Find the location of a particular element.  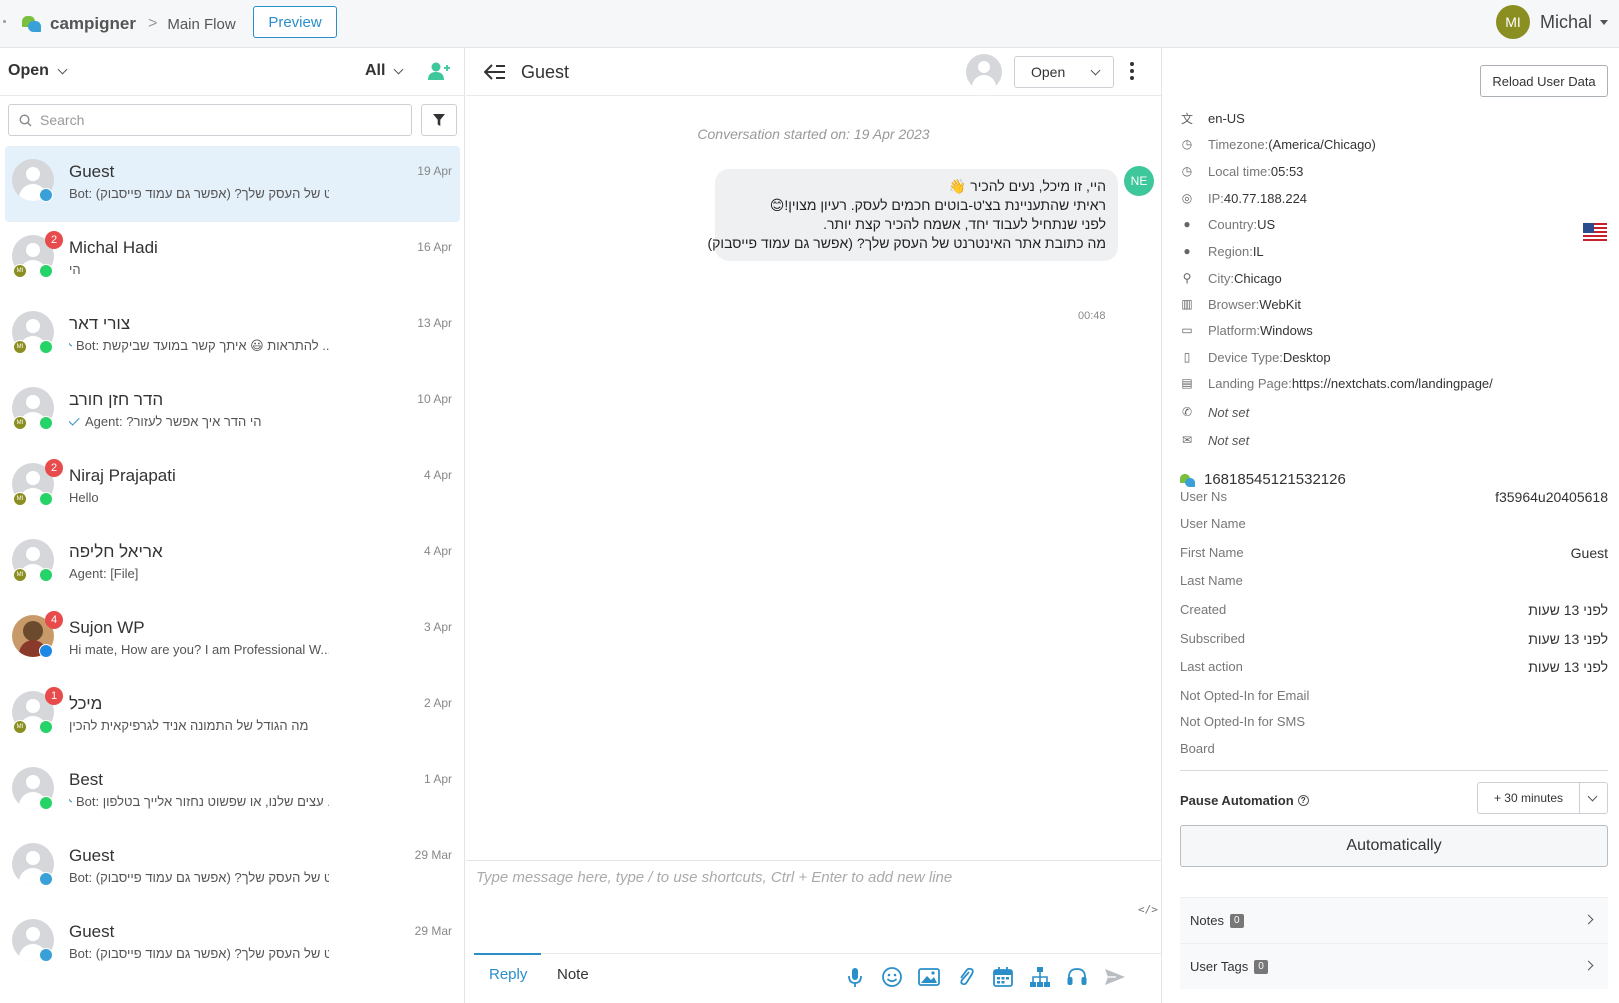

assignee-avatar is located at coordinates (984, 72).